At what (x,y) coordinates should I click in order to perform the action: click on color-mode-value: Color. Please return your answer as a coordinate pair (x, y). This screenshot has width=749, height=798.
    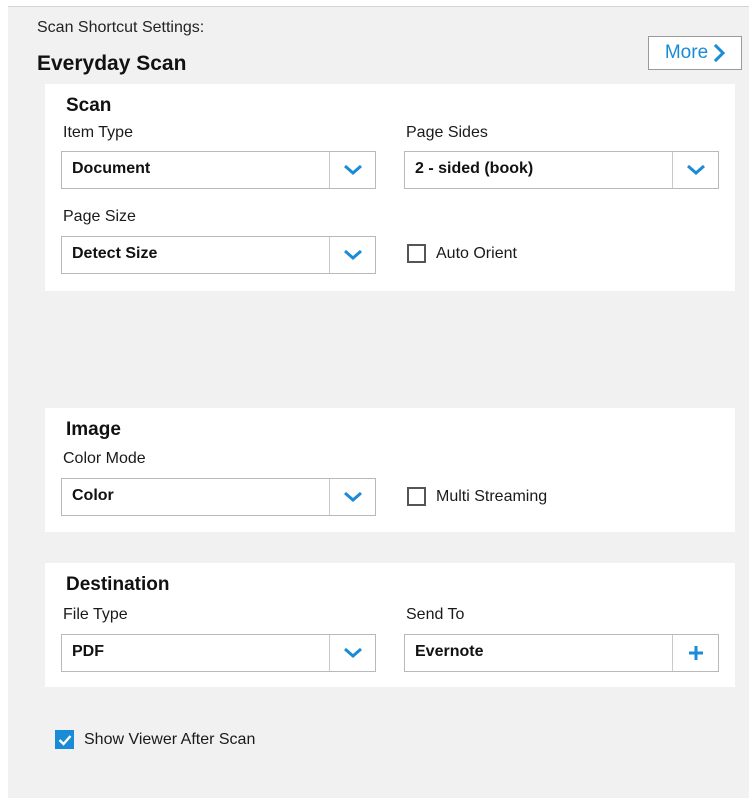
    Looking at the image, I should click on (93, 495).